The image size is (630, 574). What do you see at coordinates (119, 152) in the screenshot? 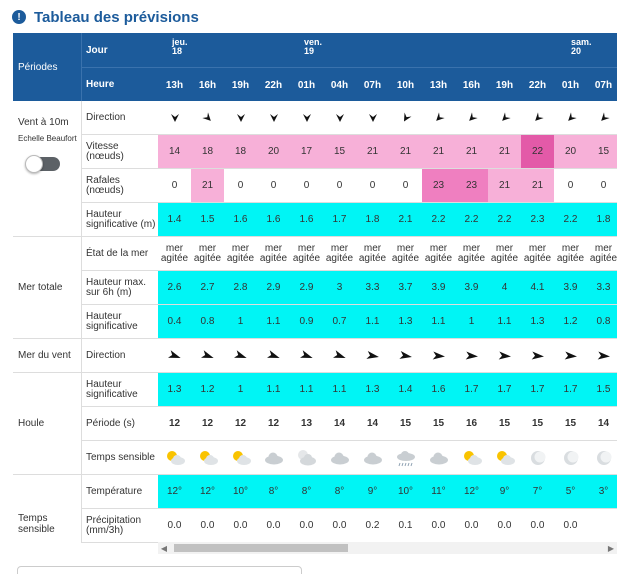
I see `label-vitesse: Vitesse (nœuds)` at bounding box center [119, 152].